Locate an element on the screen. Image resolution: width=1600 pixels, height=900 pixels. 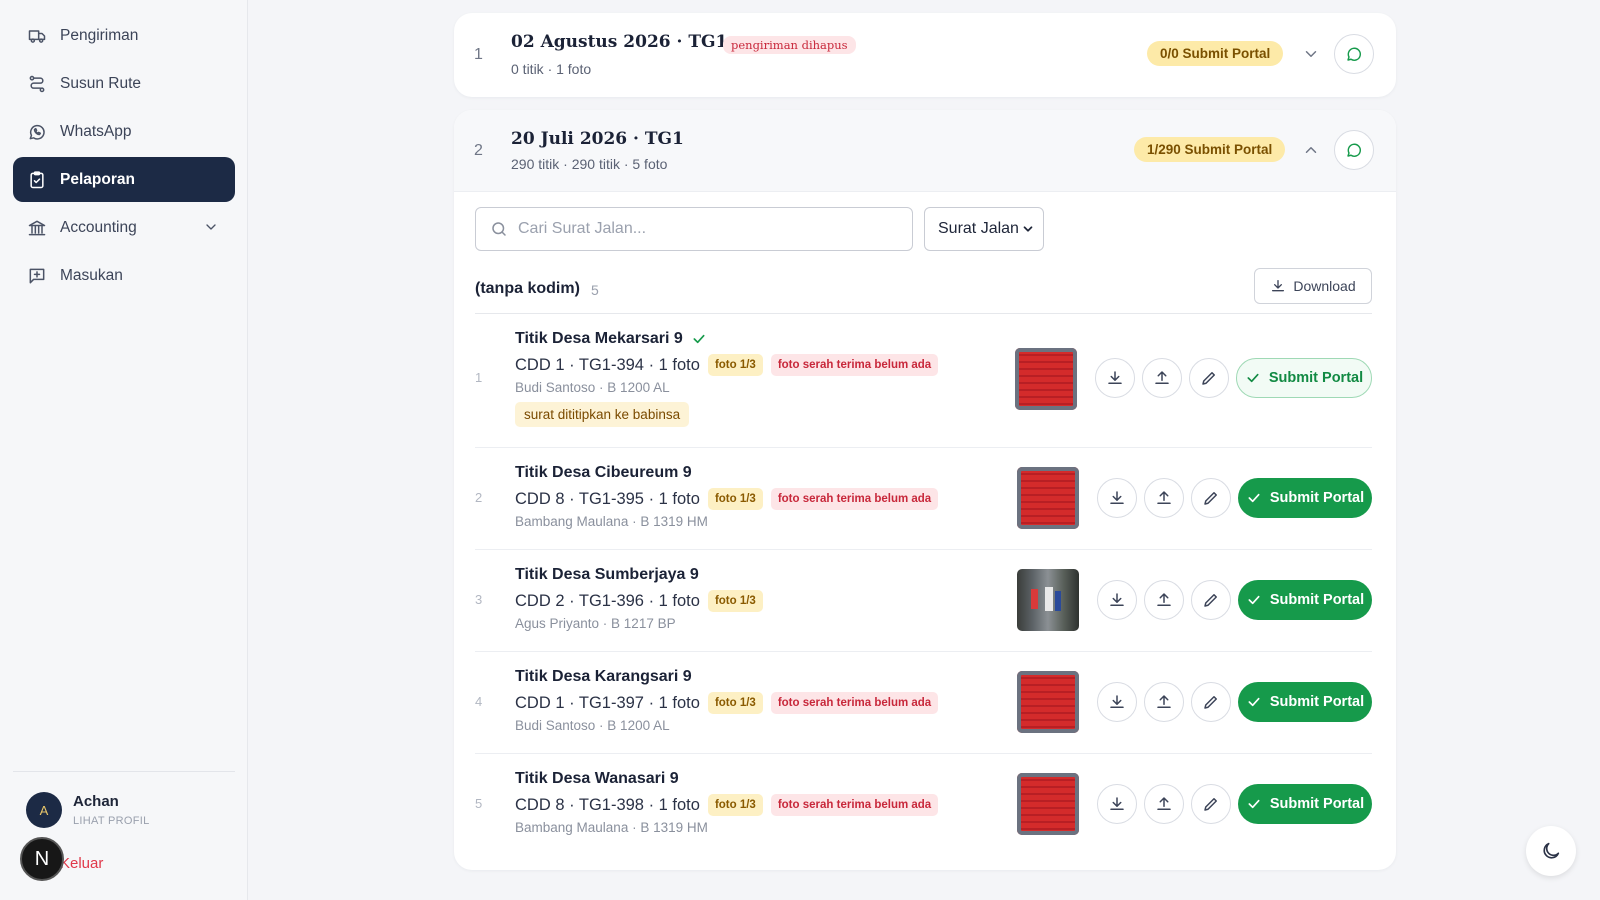
row-title-text: Titik Desa Cibeureum 9 is located at coordinates (603, 472).